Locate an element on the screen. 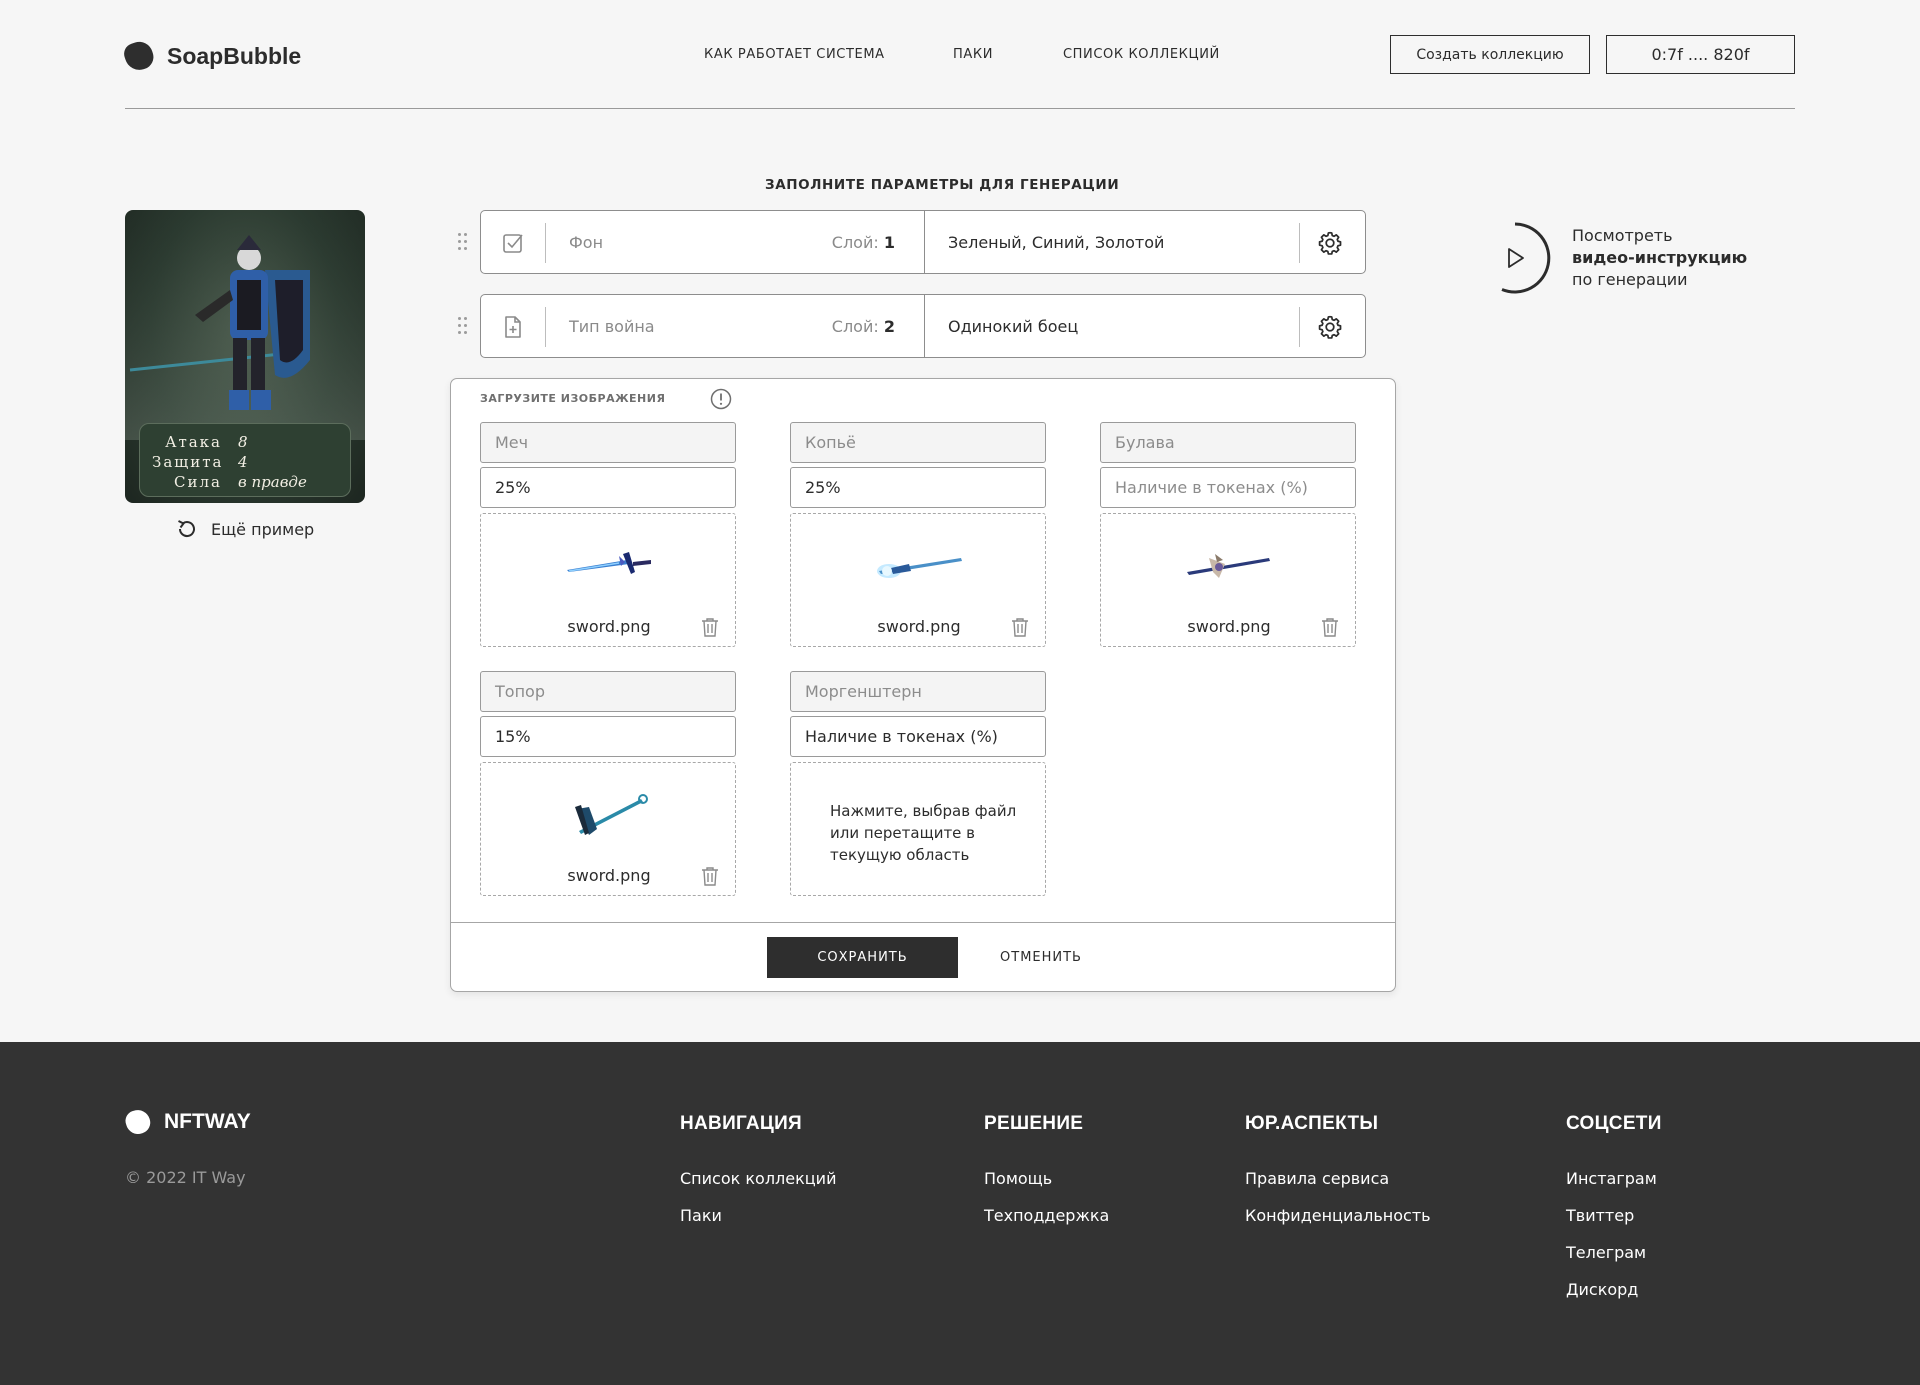  logo-text: SoapBubble is located at coordinates (234, 55).